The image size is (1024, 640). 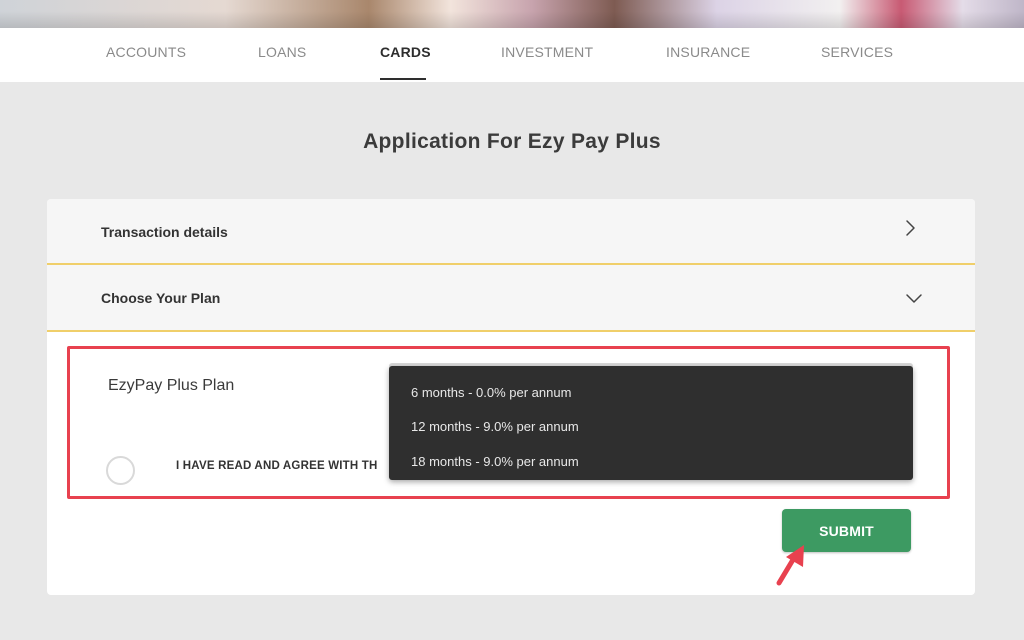 What do you see at coordinates (491, 392) in the screenshot?
I see `plan-option-6-months: 6 months - 0.0% per annum` at bounding box center [491, 392].